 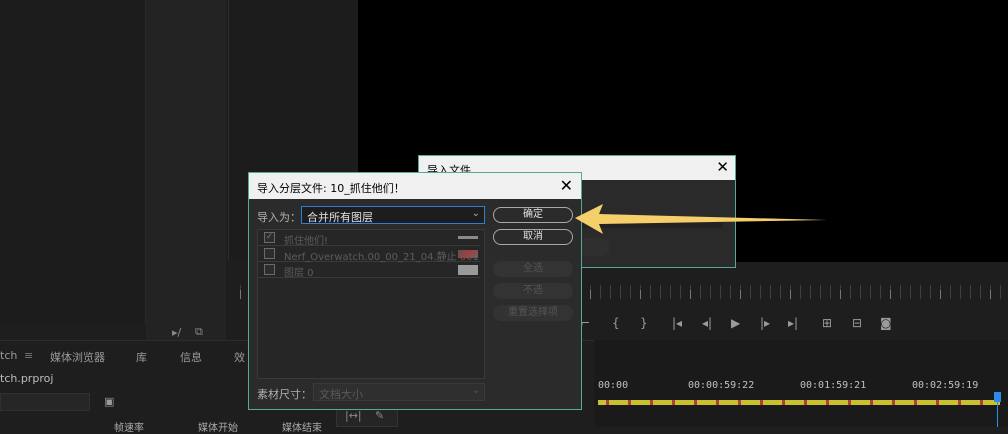 What do you see at coordinates (331, 188) in the screenshot?
I see `dialog-title: 导入分层文件: 10_抓住他们！` at bounding box center [331, 188].